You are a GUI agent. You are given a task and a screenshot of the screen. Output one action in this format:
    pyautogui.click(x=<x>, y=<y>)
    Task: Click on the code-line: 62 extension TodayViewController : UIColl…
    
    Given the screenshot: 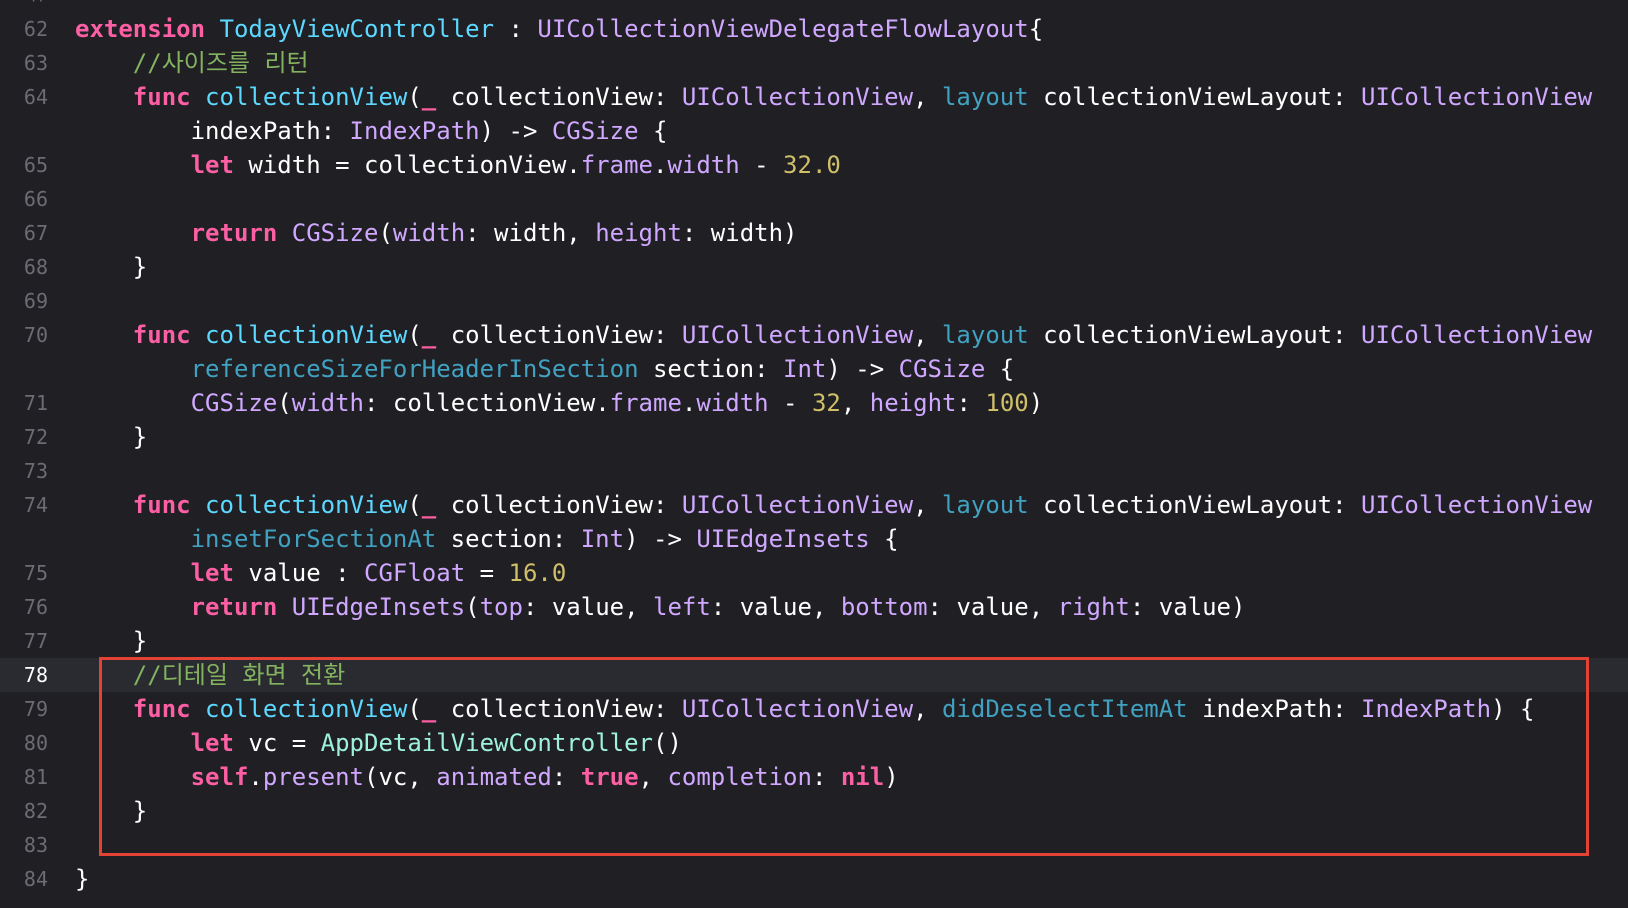 What is the action you would take?
    pyautogui.click(x=814, y=29)
    